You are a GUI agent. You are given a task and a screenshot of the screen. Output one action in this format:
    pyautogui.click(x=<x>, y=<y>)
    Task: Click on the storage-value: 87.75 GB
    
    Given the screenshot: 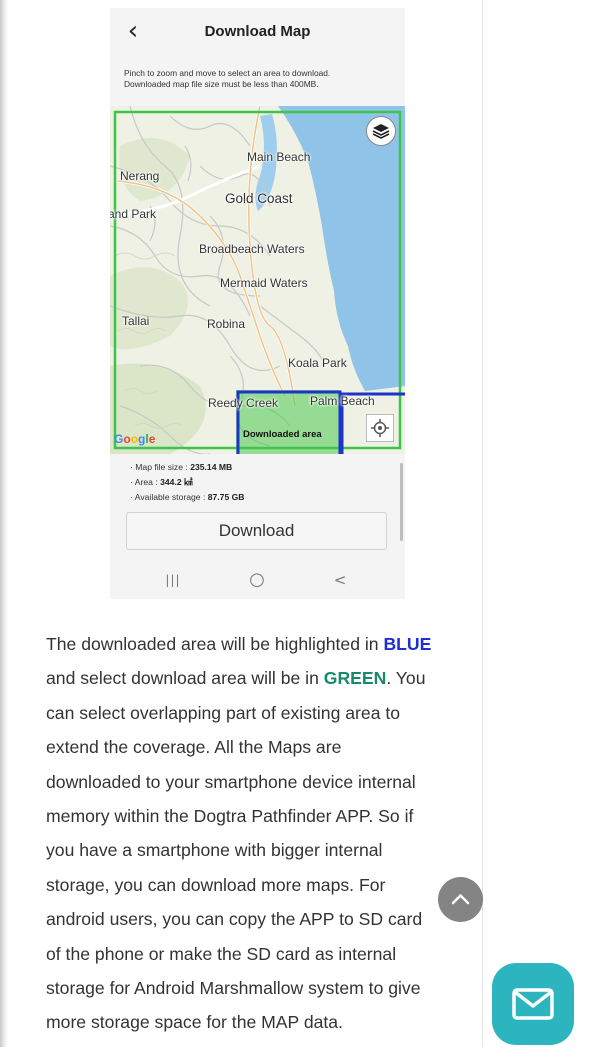 What is the action you would take?
    pyautogui.click(x=226, y=497)
    